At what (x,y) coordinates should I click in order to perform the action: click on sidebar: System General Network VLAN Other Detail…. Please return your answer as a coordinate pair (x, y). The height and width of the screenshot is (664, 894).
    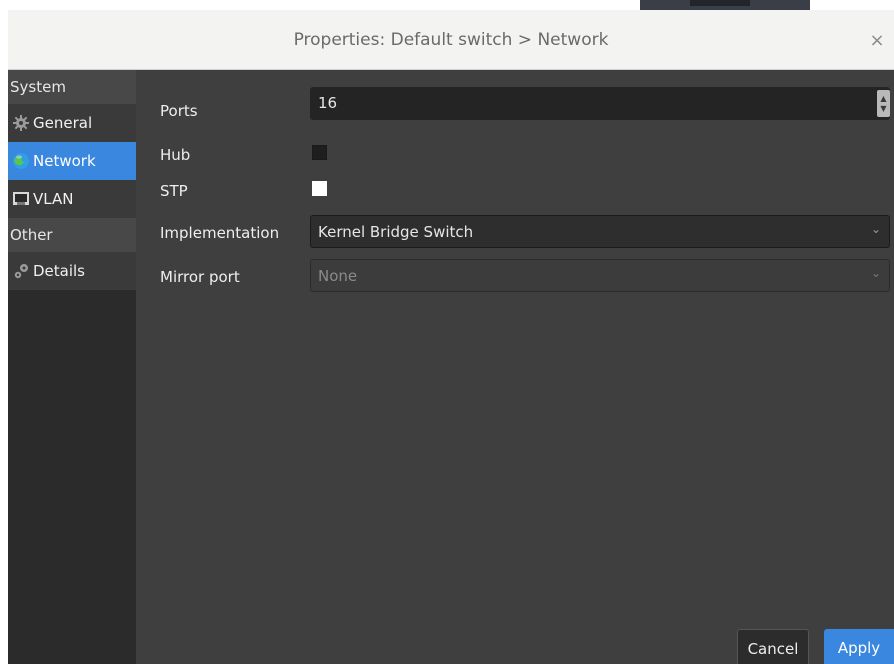
    Looking at the image, I should click on (72, 367).